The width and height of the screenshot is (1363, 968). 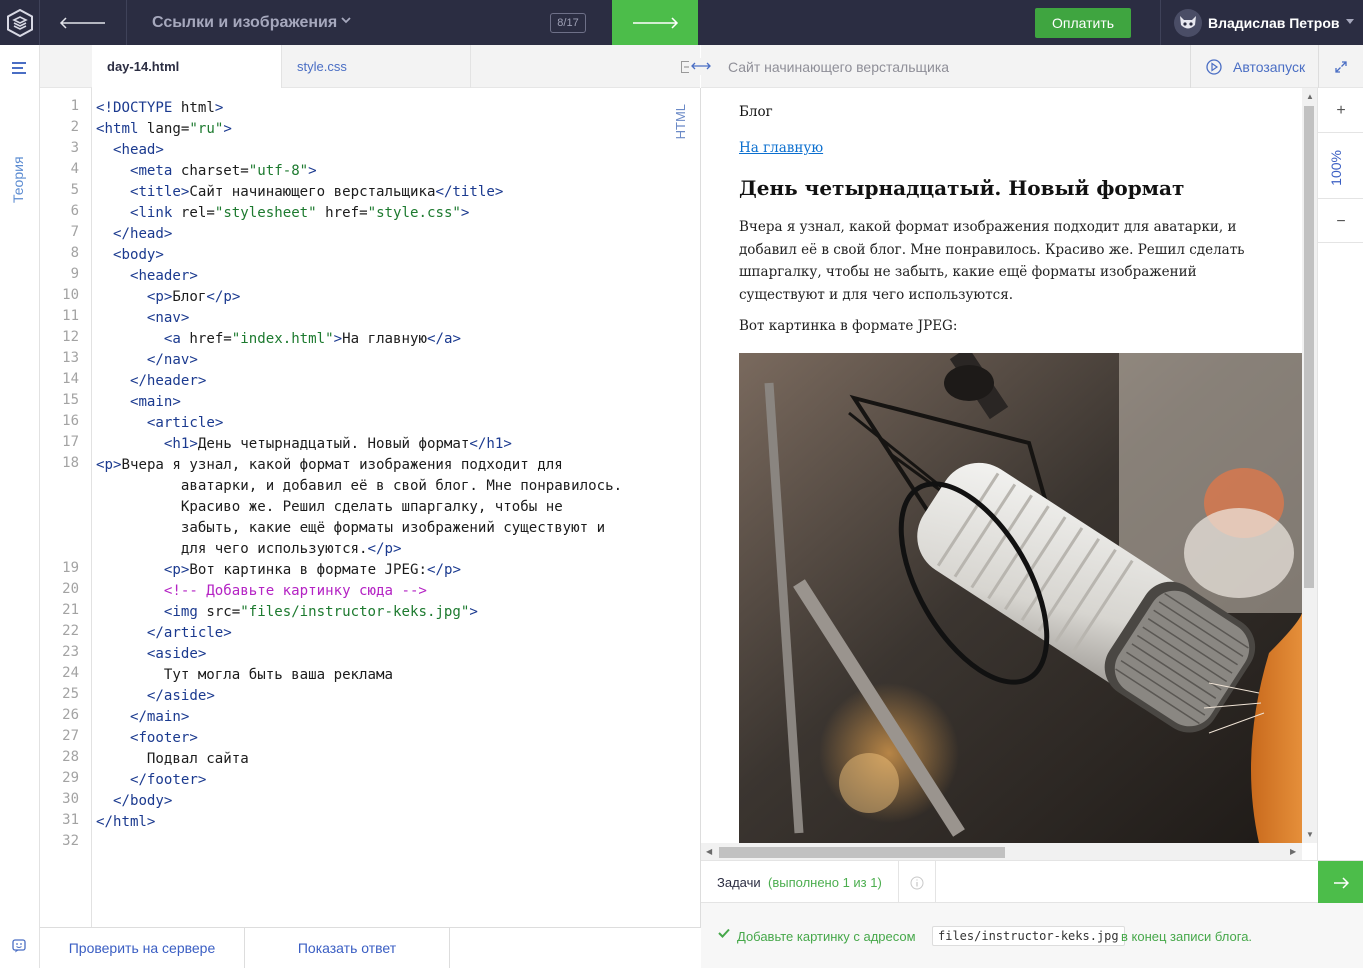 I want to click on avatar-icon, so click(x=1188, y=22).